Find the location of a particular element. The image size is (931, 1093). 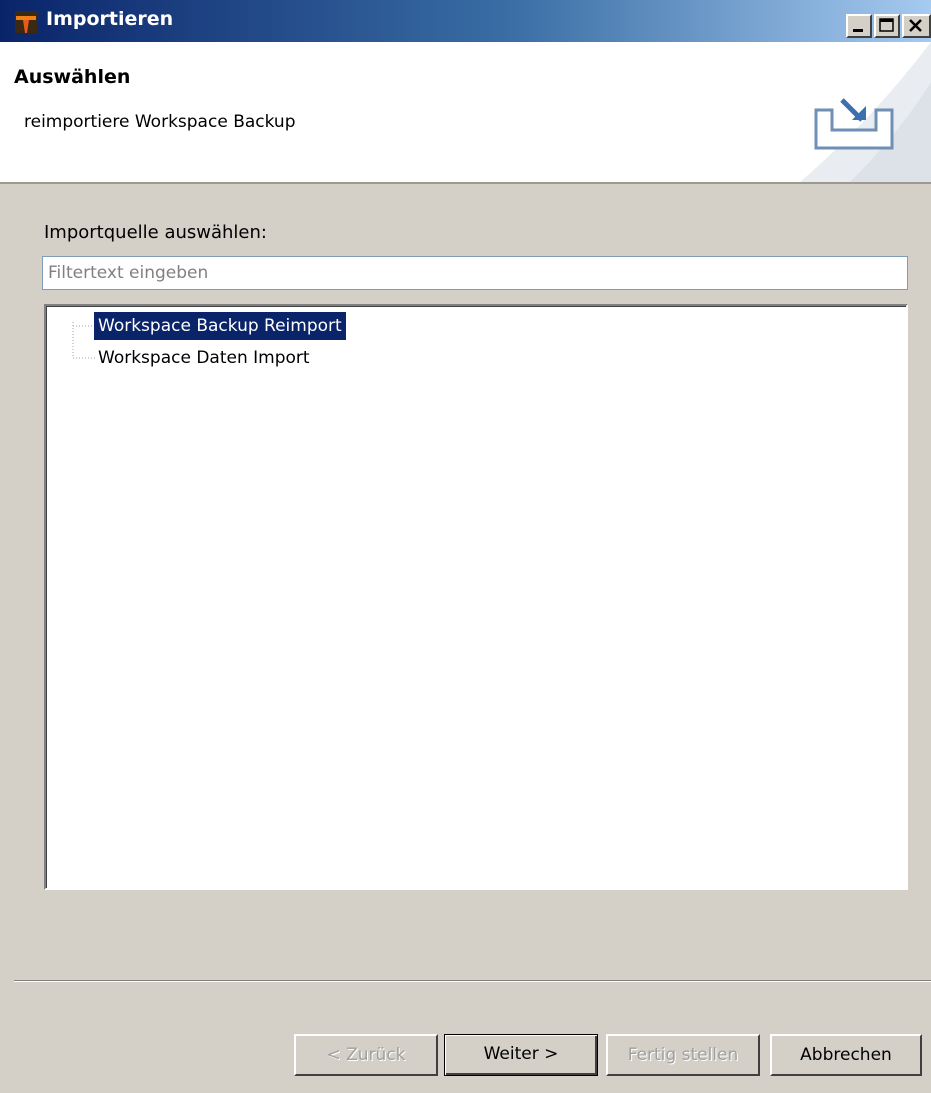

filter-input is located at coordinates (475, 273).